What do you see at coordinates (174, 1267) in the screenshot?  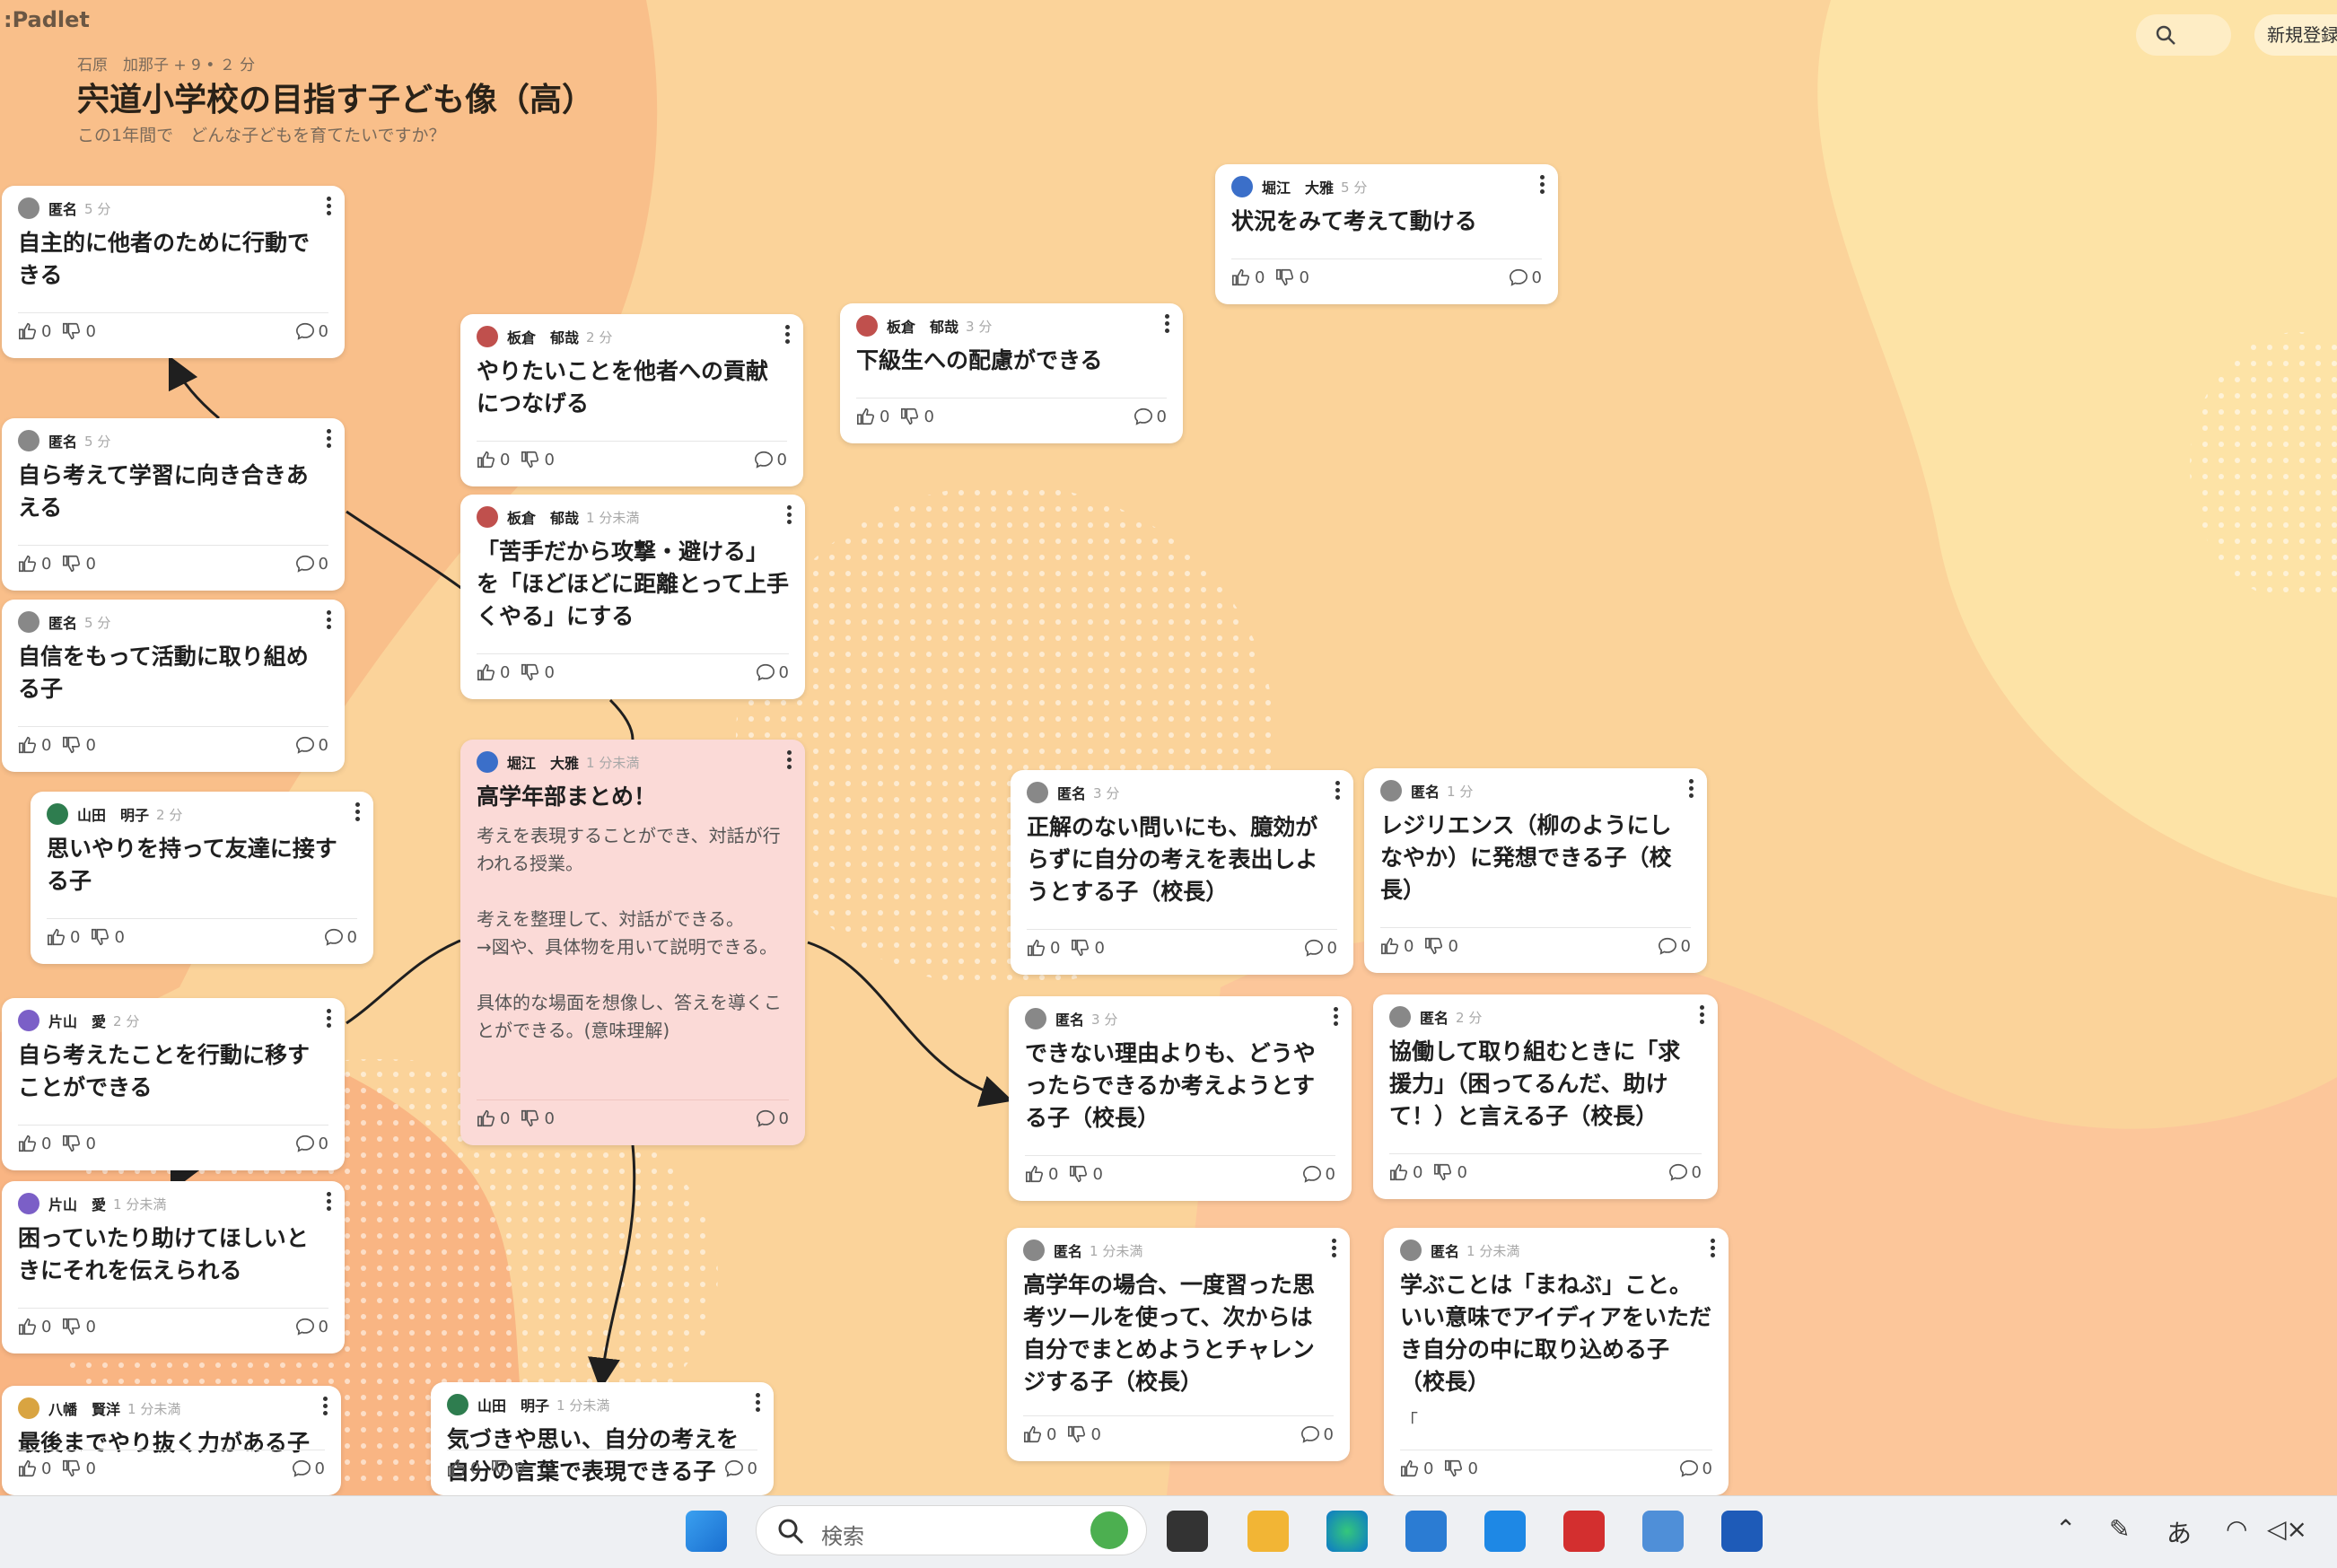 I see `post-card: 片山 愛 1 分未満 困っていたり助けてほしいときにそれを伝えられる 0 0 0` at bounding box center [174, 1267].